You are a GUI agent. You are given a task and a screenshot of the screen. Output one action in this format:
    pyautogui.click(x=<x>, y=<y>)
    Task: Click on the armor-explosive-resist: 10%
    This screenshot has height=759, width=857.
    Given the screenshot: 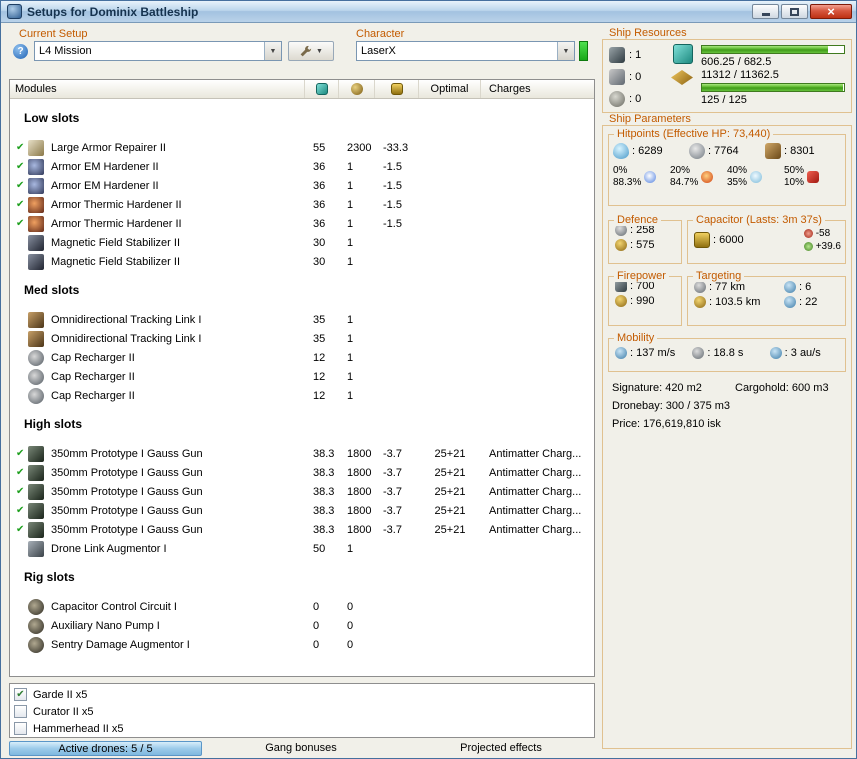 What is the action you would take?
    pyautogui.click(x=794, y=182)
    